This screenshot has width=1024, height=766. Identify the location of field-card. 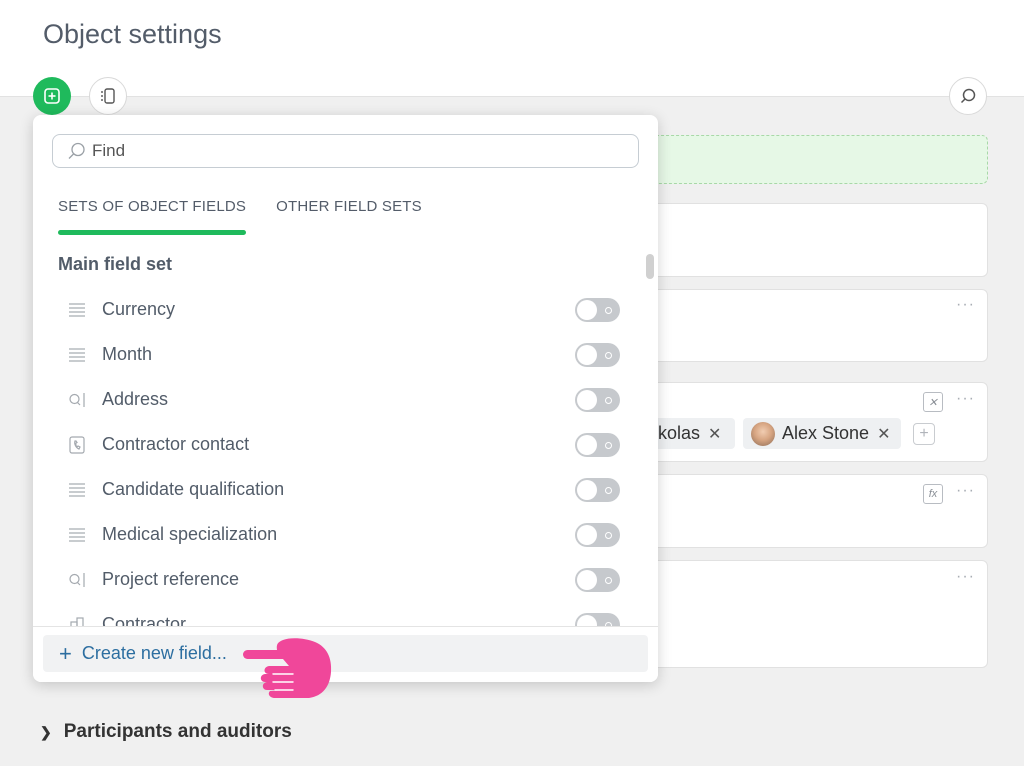
(814, 240).